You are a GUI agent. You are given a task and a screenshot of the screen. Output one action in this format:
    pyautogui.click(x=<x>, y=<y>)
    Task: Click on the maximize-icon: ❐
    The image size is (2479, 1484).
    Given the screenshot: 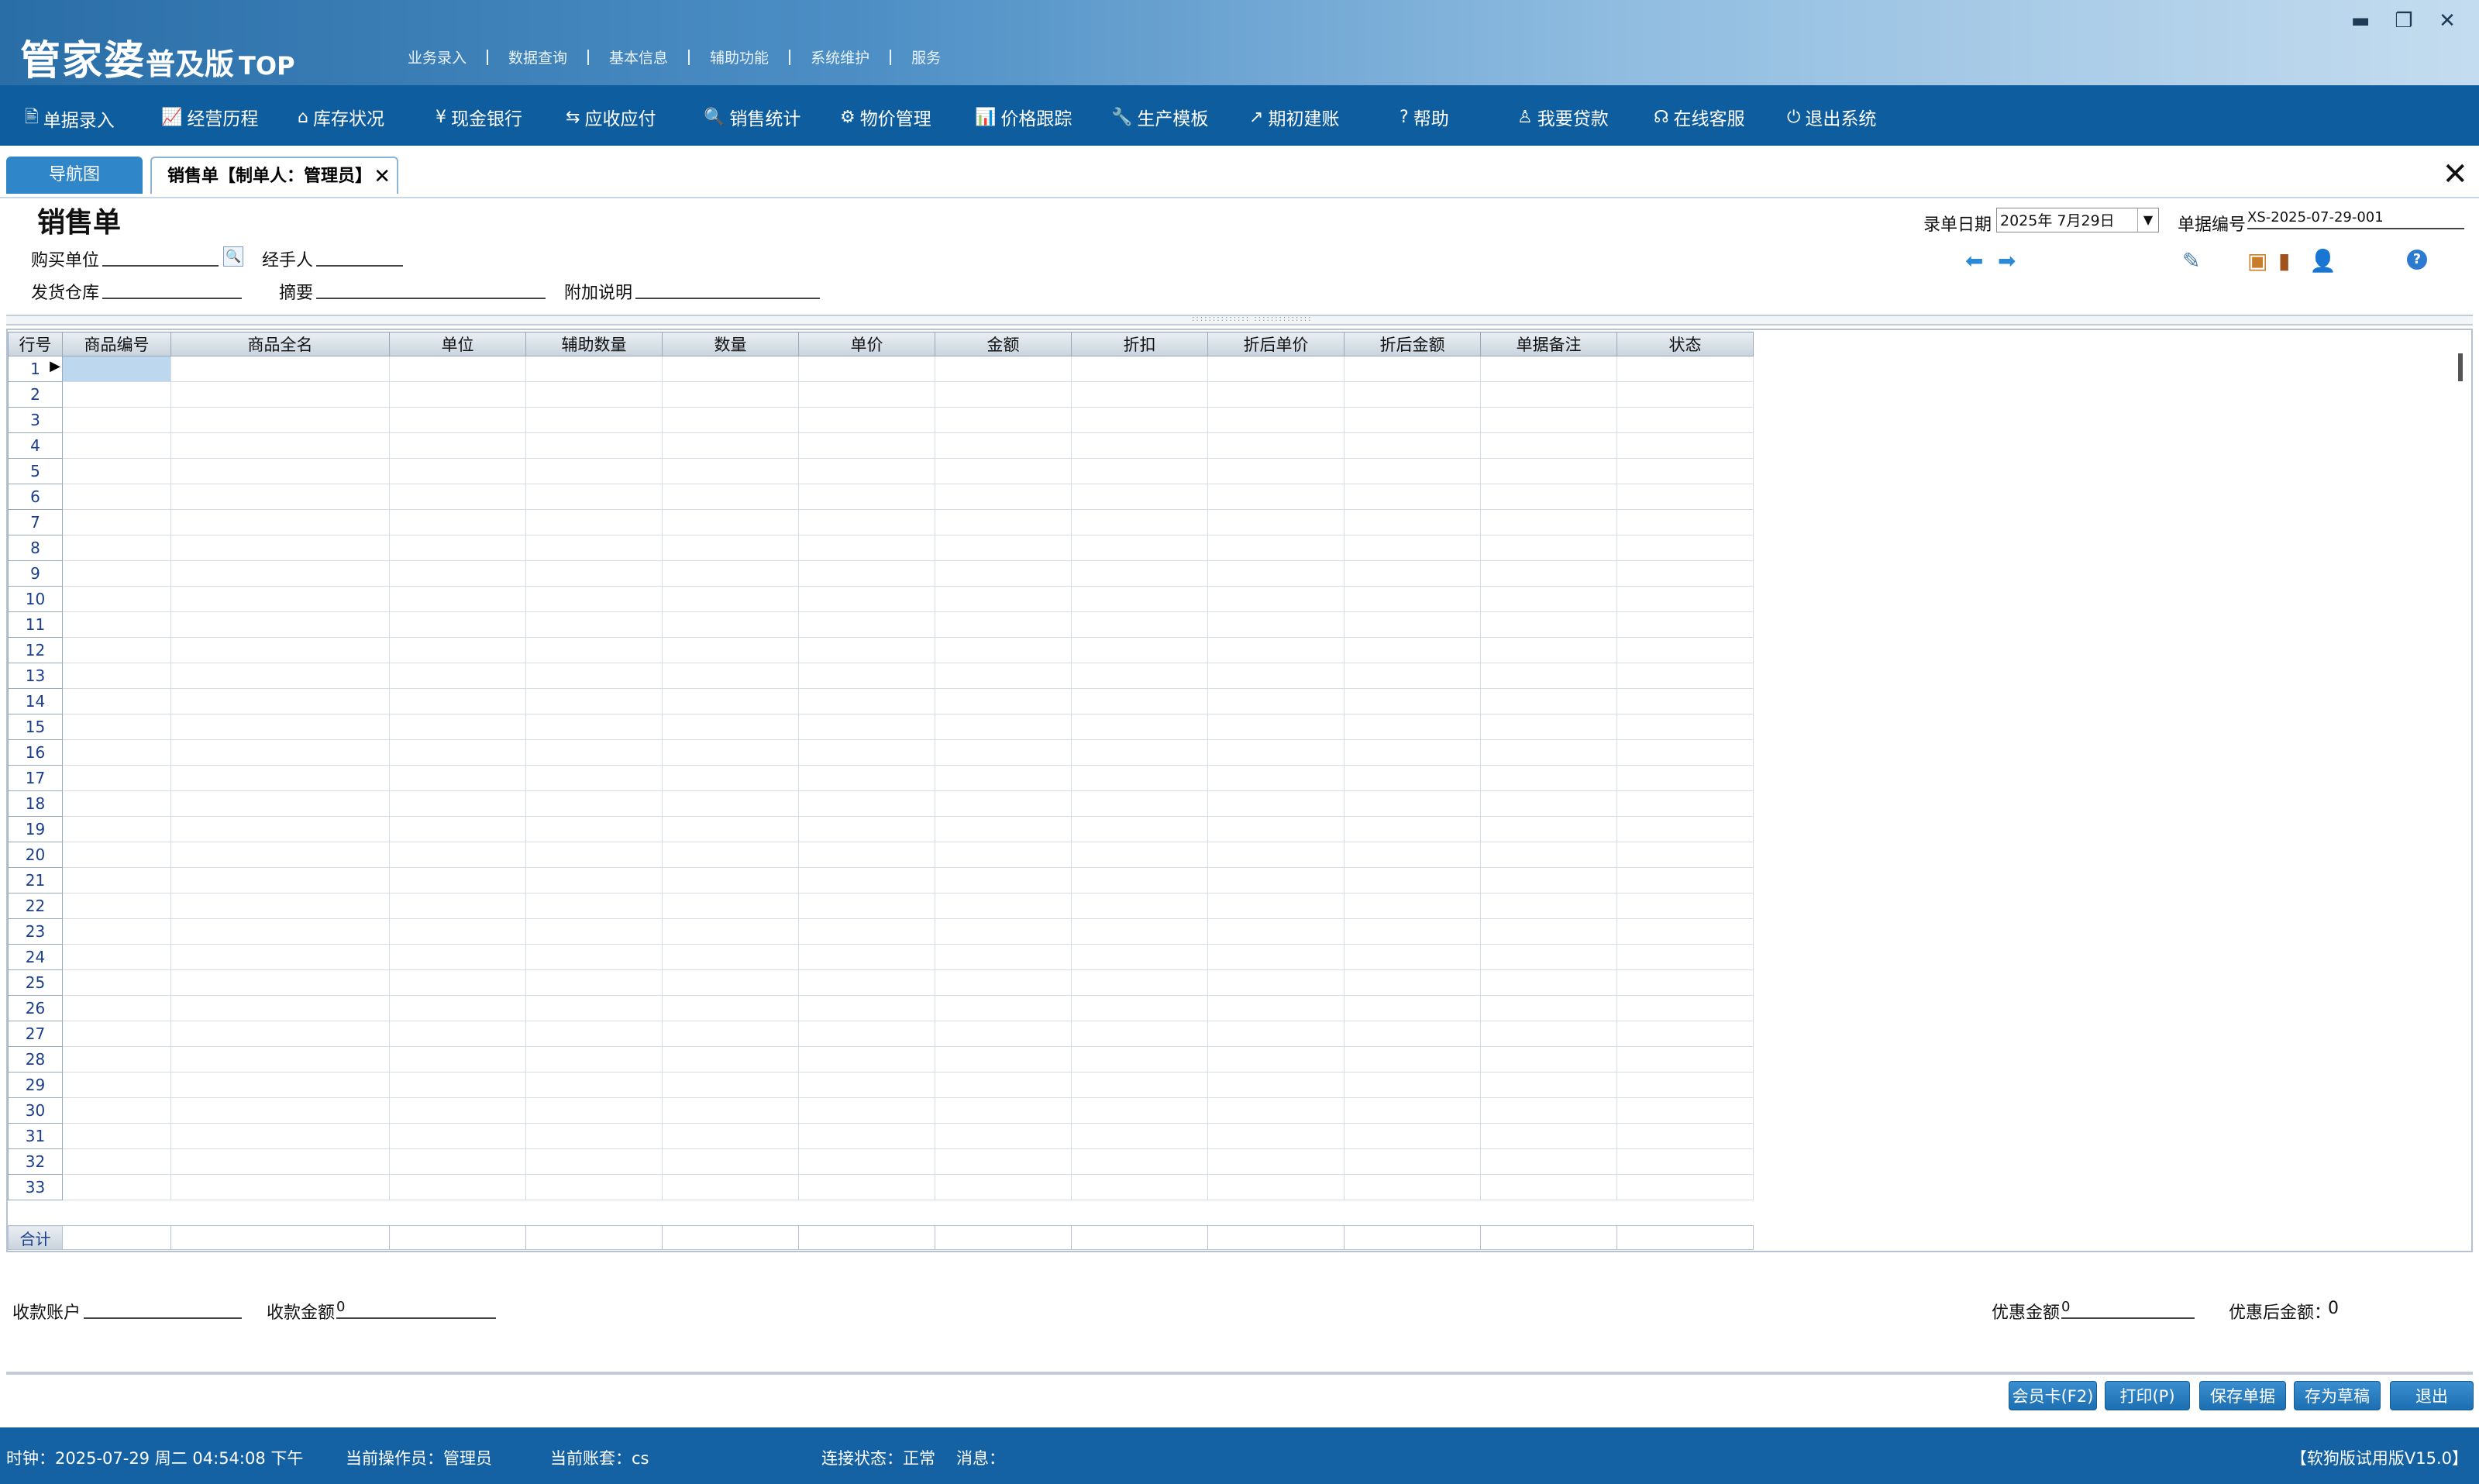 What is the action you would take?
    pyautogui.click(x=2404, y=21)
    